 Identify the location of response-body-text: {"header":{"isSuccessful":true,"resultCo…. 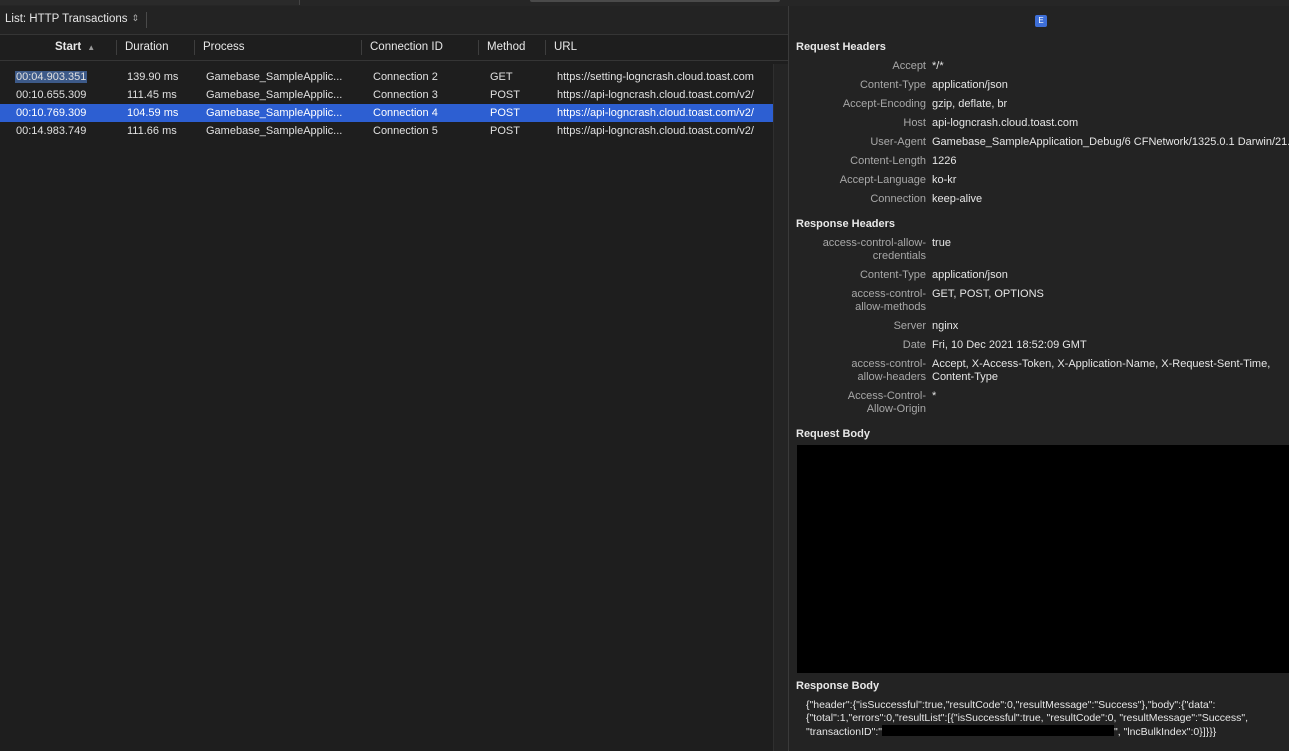
(1046, 719).